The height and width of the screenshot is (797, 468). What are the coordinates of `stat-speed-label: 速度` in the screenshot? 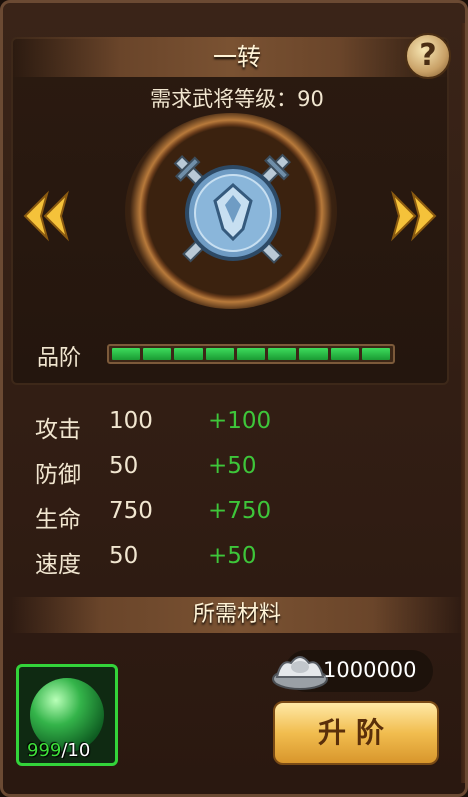 It's located at (58, 565).